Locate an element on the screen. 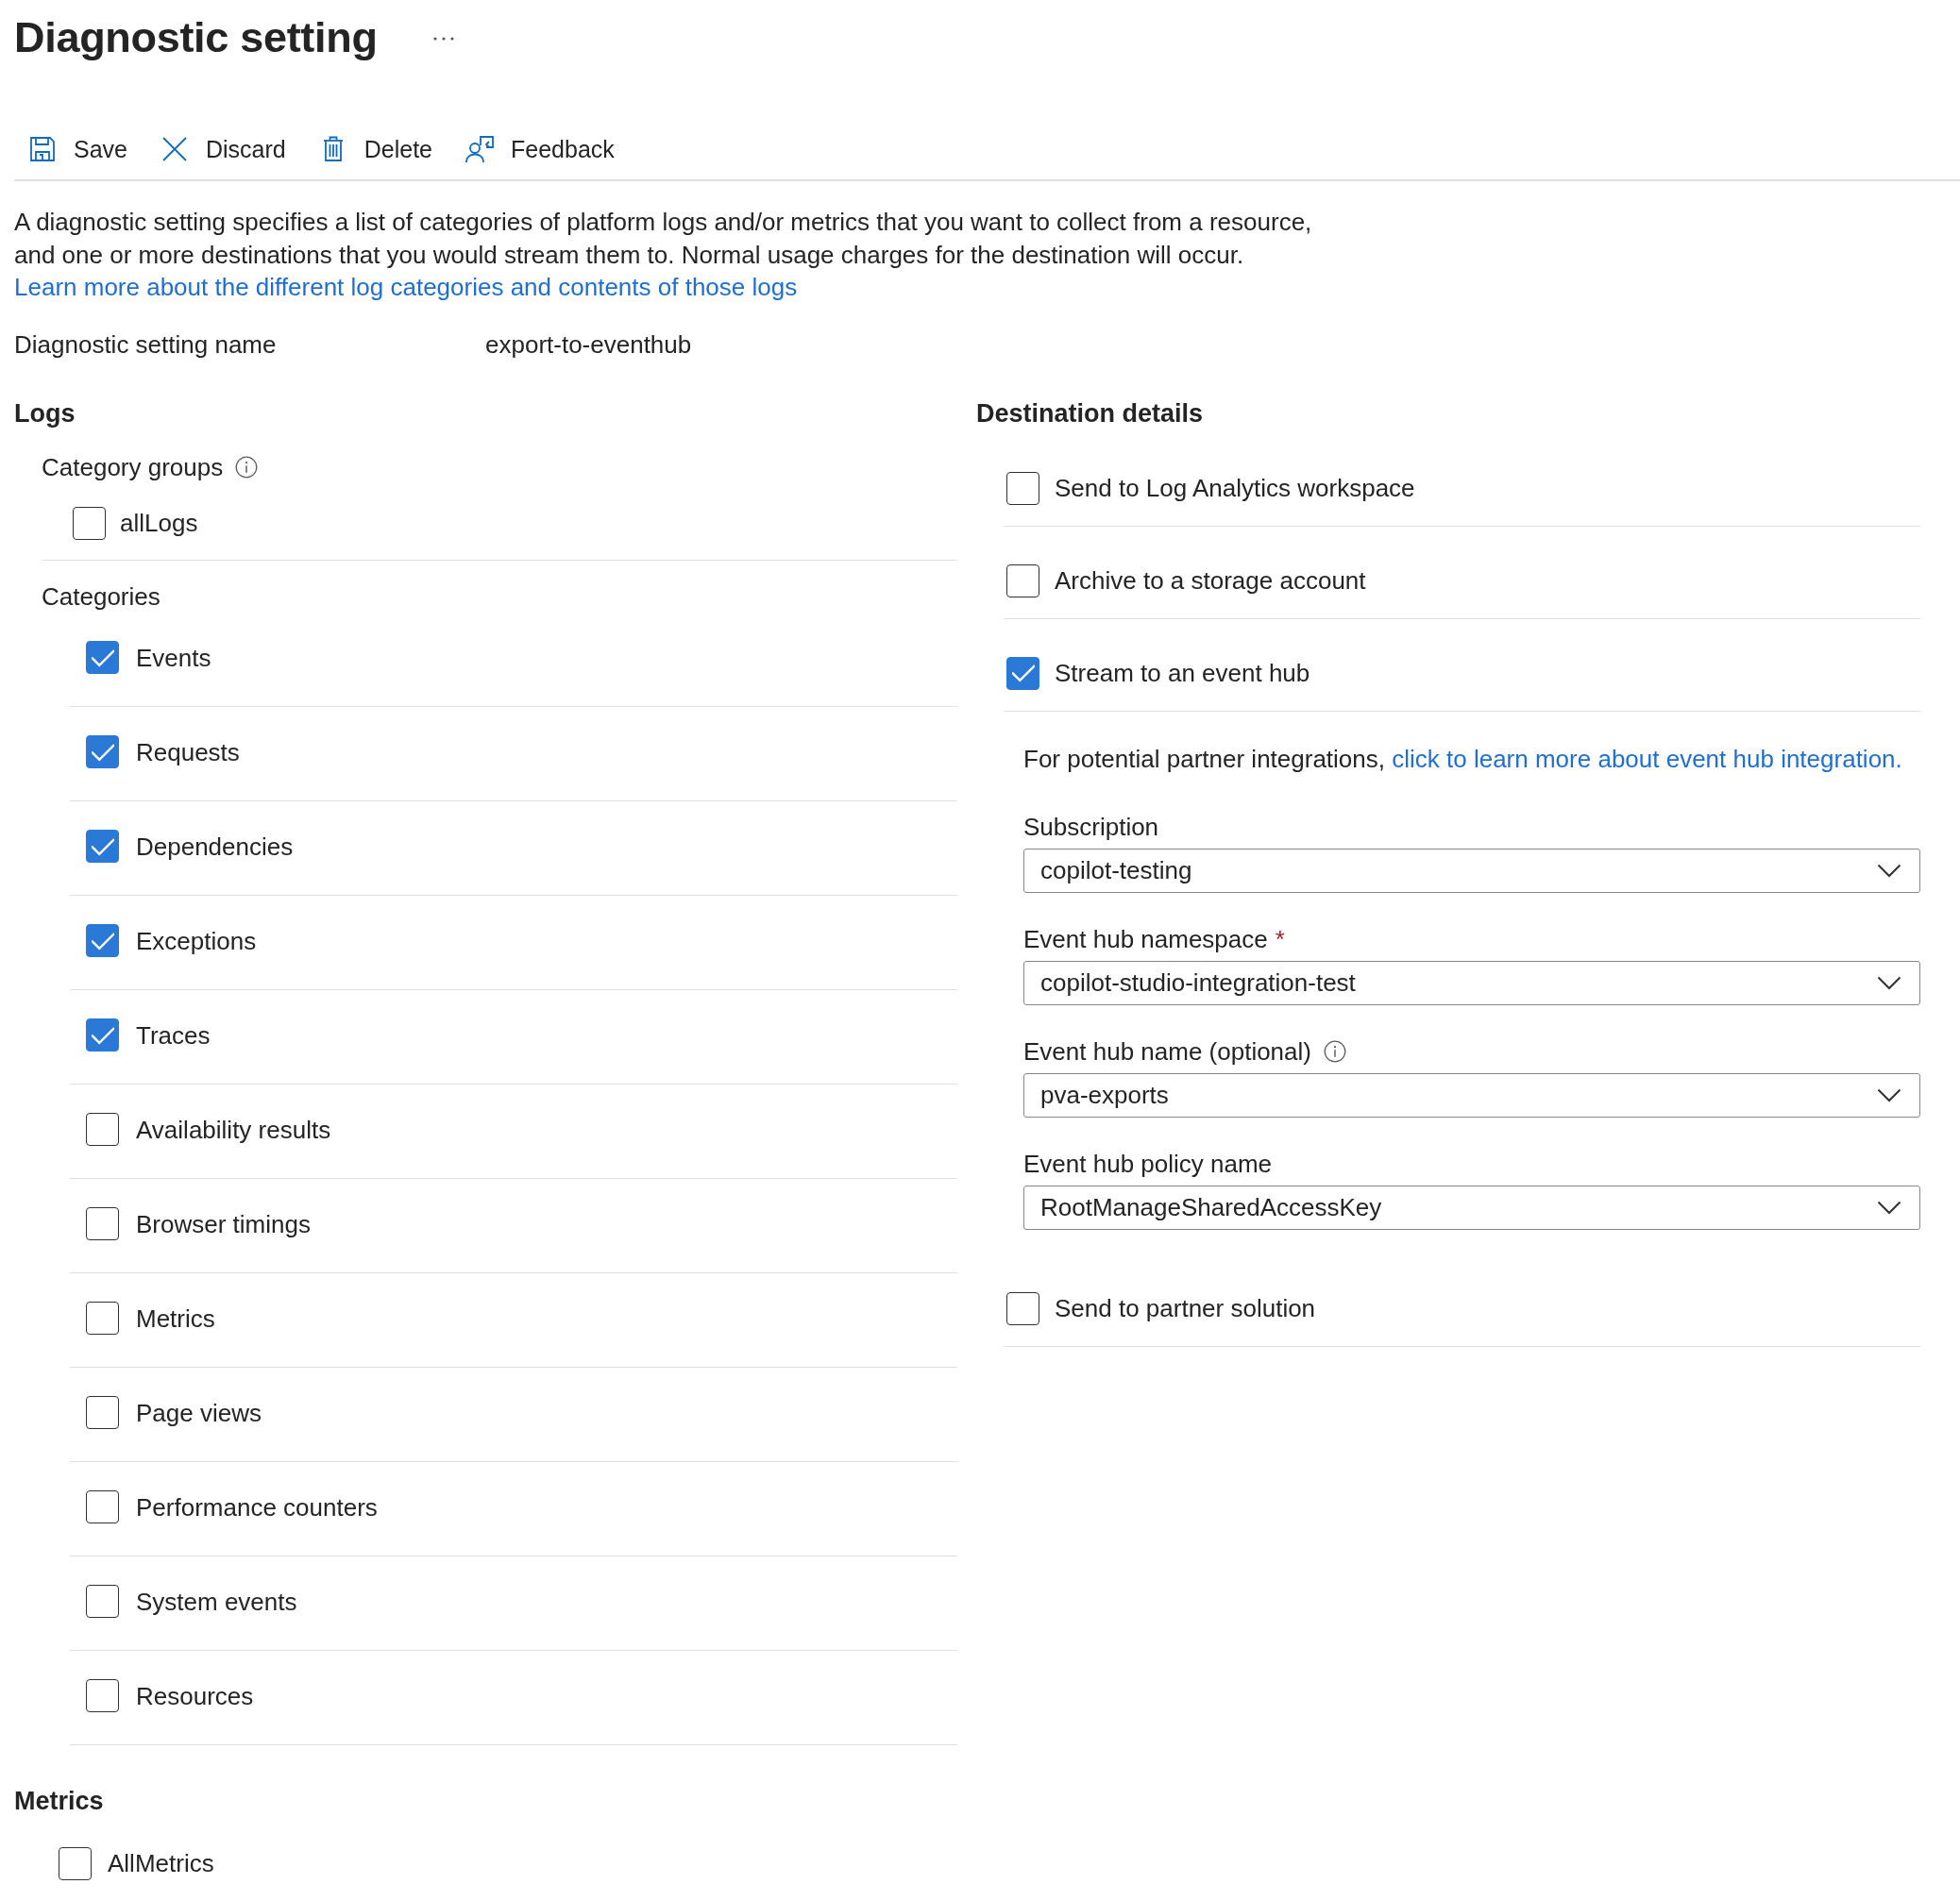  page-title: Diagnostic setting is located at coordinates (196, 37).